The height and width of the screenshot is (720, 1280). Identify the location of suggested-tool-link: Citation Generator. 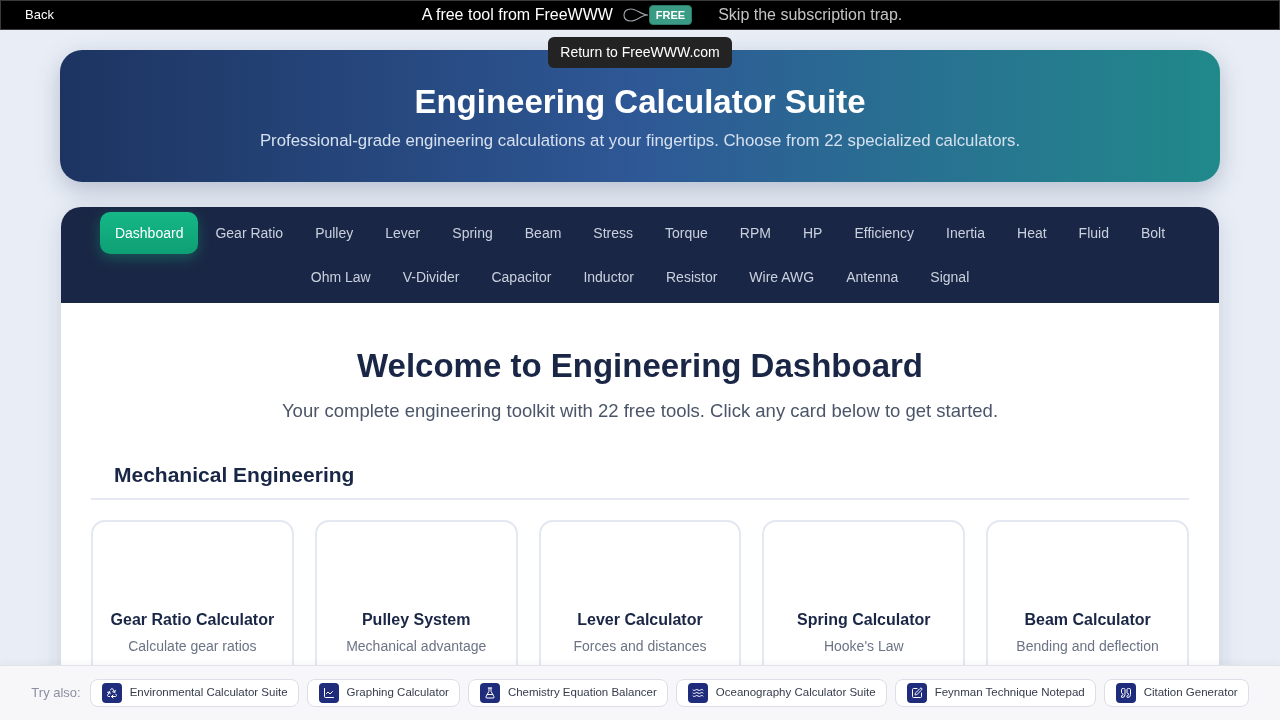
(1176, 693).